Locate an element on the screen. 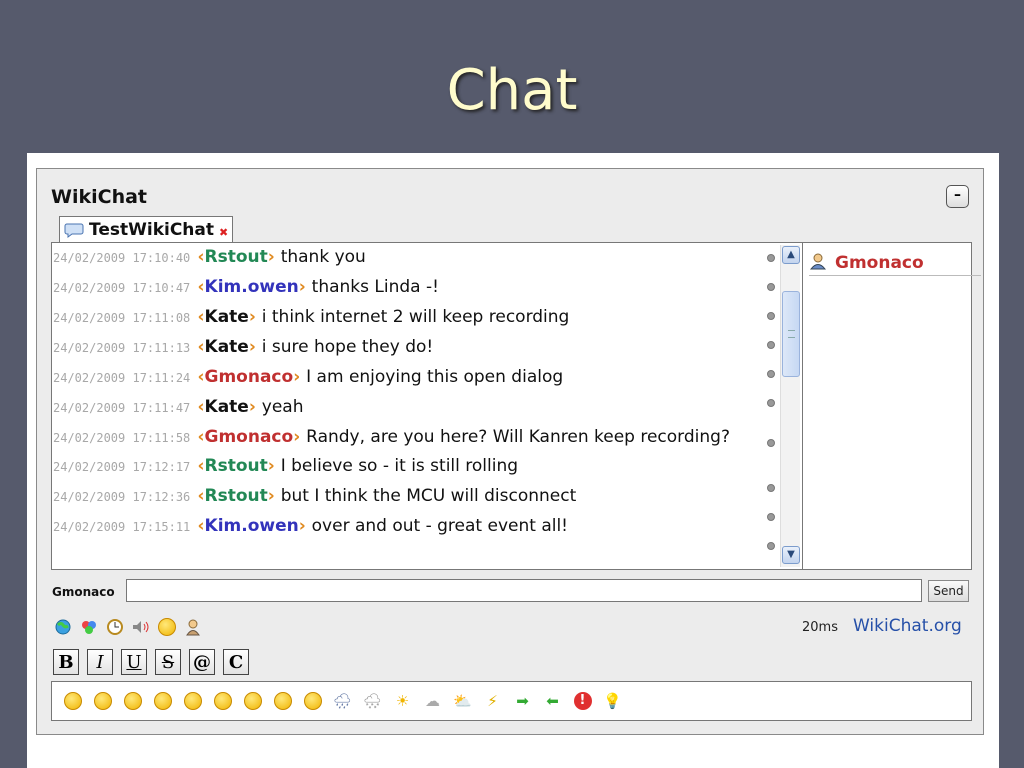 This screenshot has height=768, width=1024. message-text: I believe so - it is still rolling is located at coordinates (399, 466).